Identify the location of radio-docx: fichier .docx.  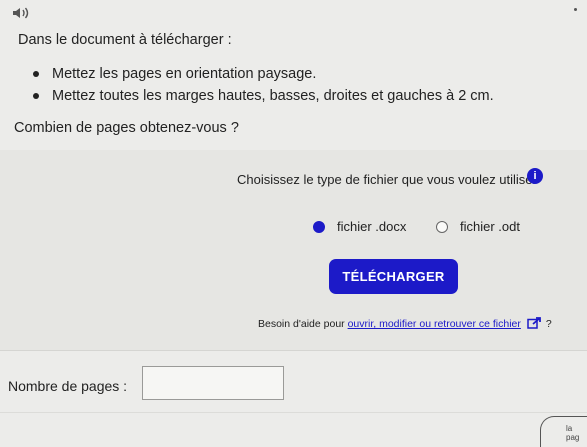
(359, 226).